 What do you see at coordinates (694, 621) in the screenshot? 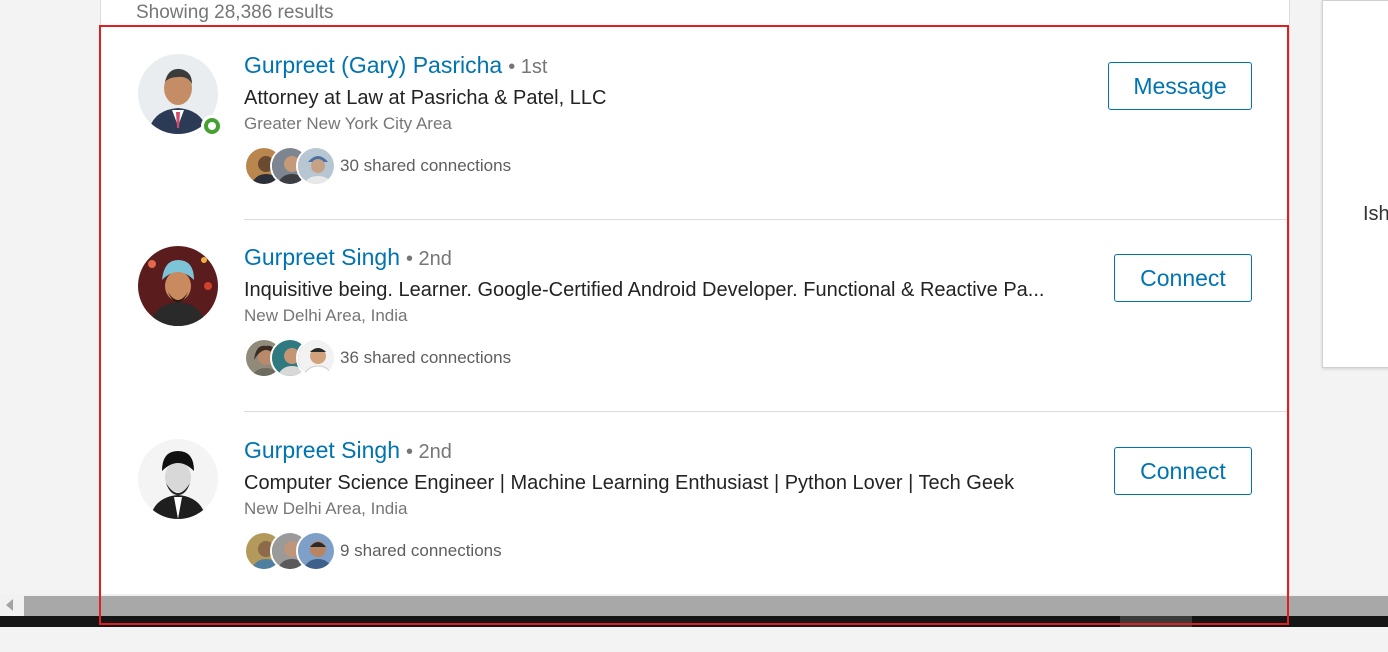
I see `background-strip` at bounding box center [694, 621].